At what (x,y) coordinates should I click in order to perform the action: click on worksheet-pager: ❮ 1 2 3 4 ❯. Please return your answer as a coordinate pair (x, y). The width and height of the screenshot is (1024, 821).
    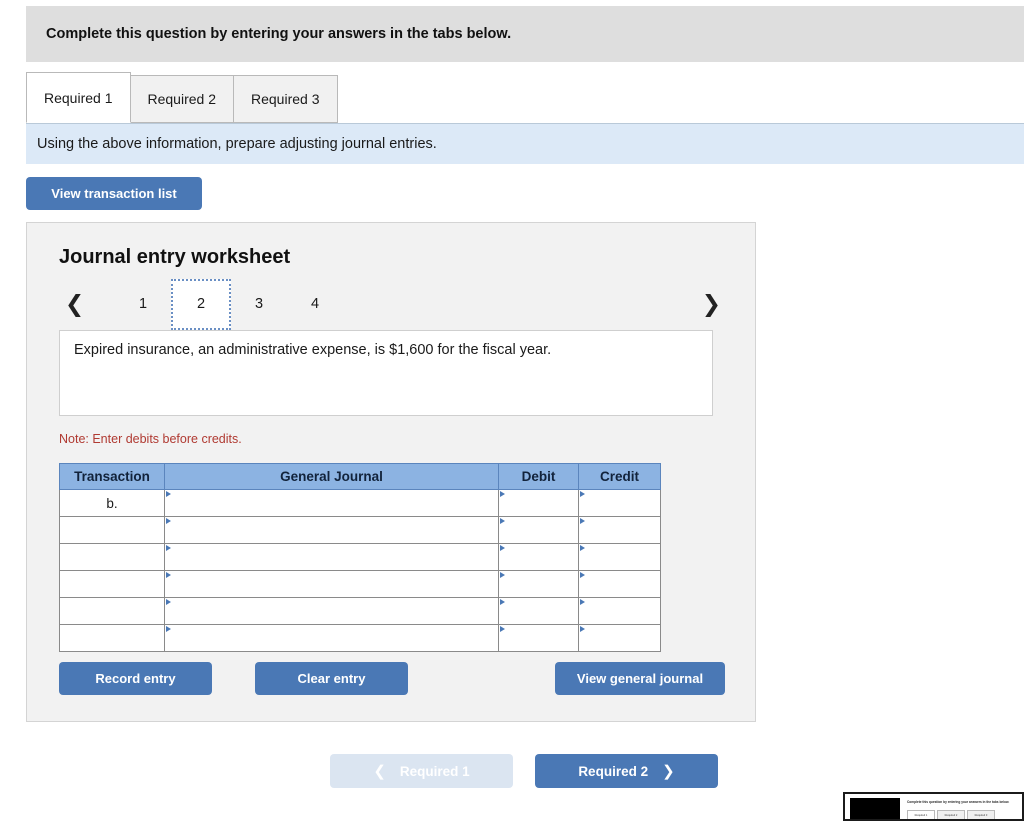
    Looking at the image, I should click on (392, 304).